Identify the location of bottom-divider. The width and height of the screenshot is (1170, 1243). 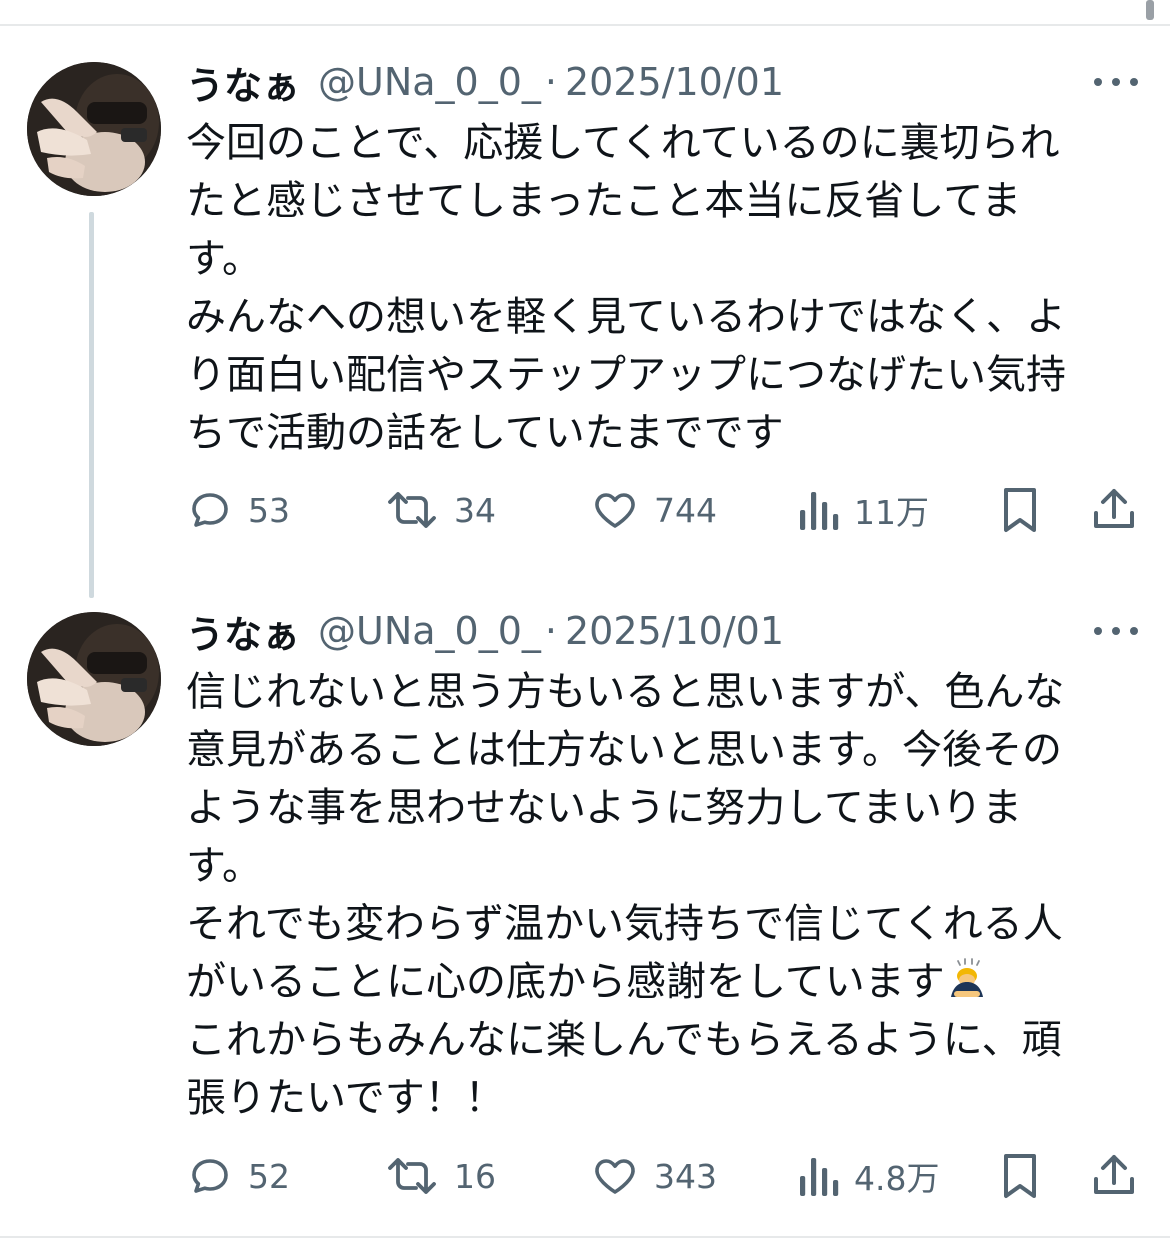
(585, 1237).